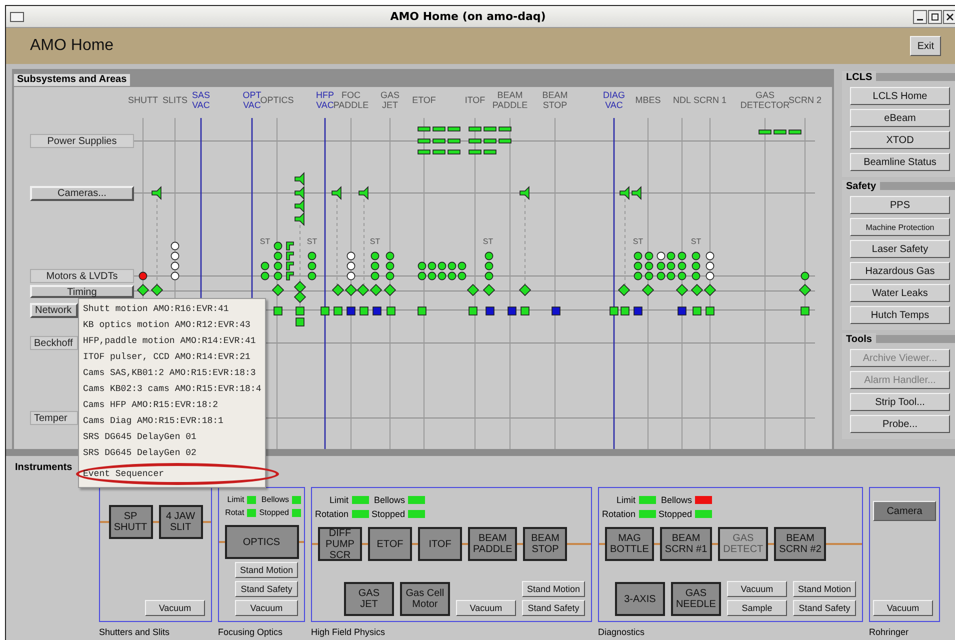 The image size is (955, 640). What do you see at coordinates (900, 162) in the screenshot?
I see `side-button: Beamline Status` at bounding box center [900, 162].